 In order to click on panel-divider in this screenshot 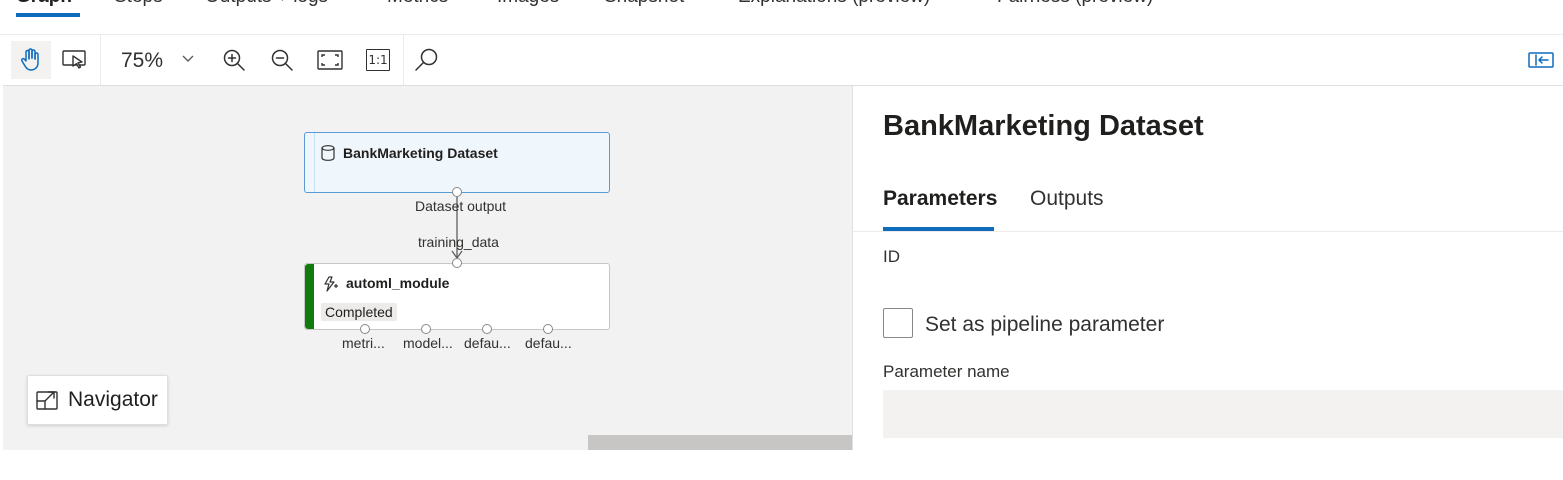, I will do `click(1208, 231)`.